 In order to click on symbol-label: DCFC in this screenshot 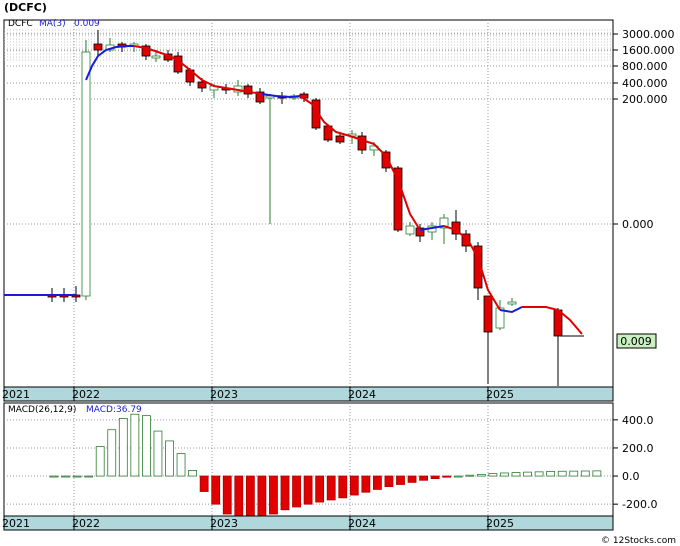, I will do `click(20, 24)`.